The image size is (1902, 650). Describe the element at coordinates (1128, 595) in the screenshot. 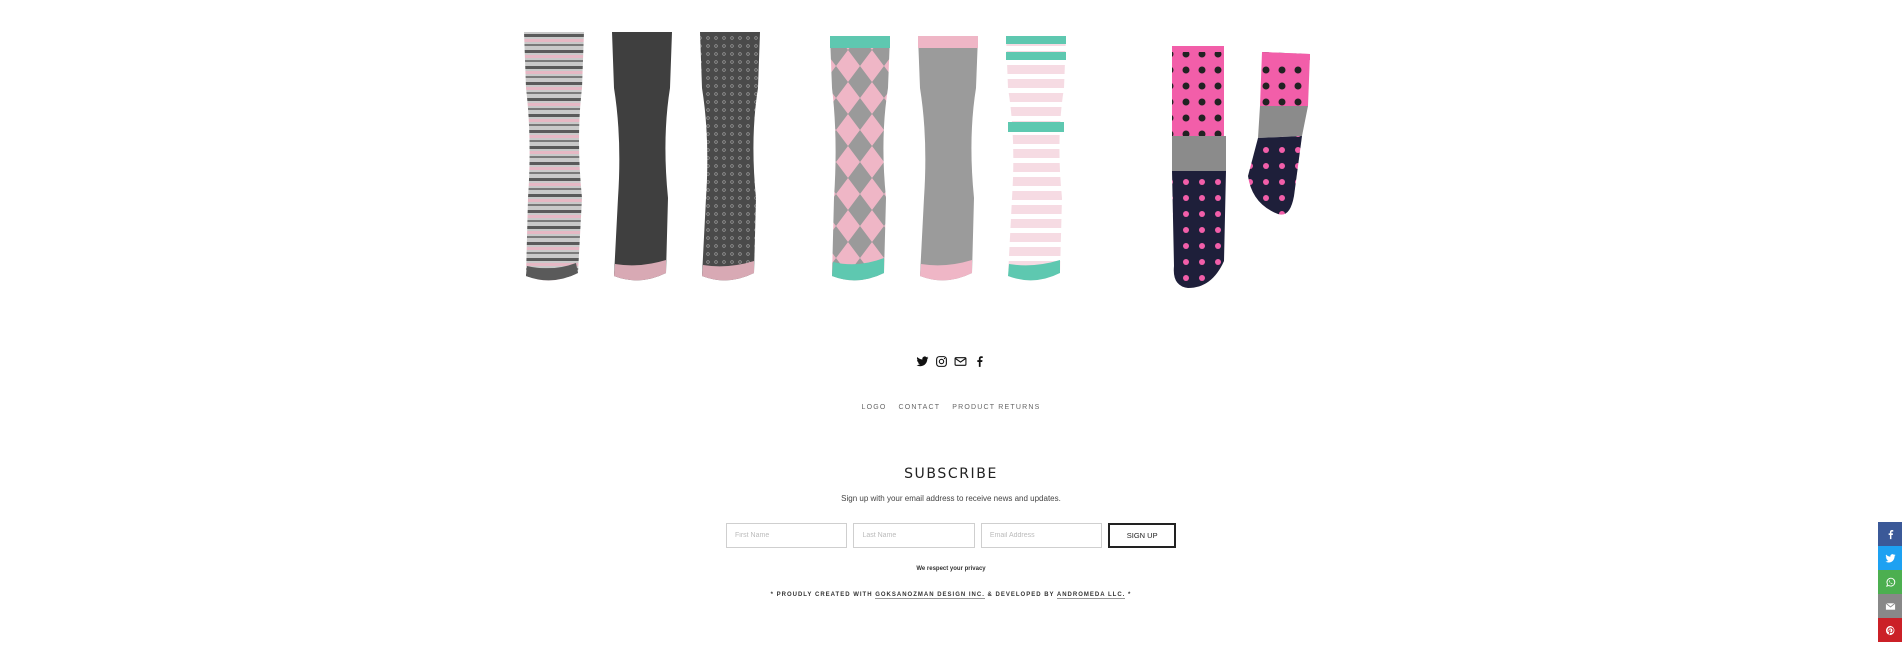

I see `credits-suffix: *` at that location.